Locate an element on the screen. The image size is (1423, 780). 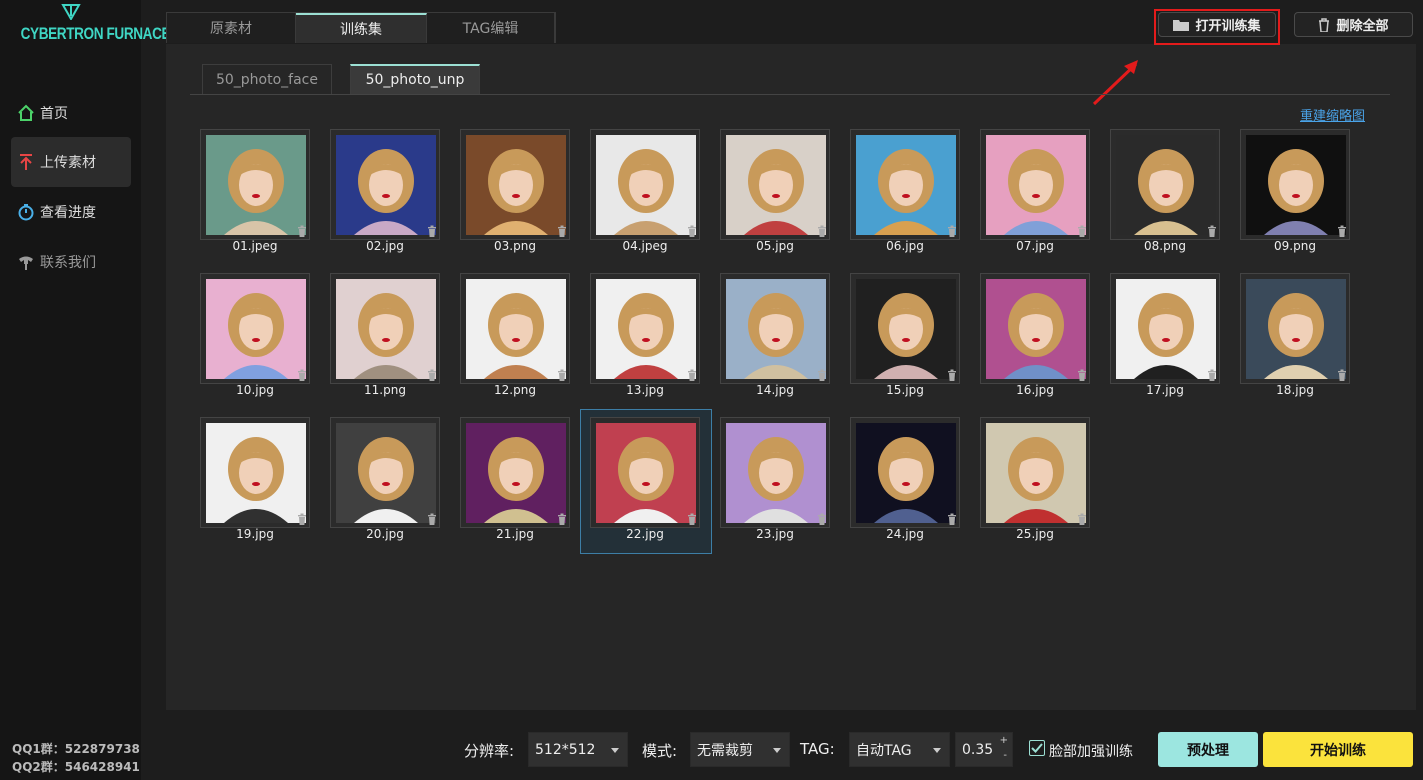
thumbnail-item: 19.jpg is located at coordinates (255, 481).